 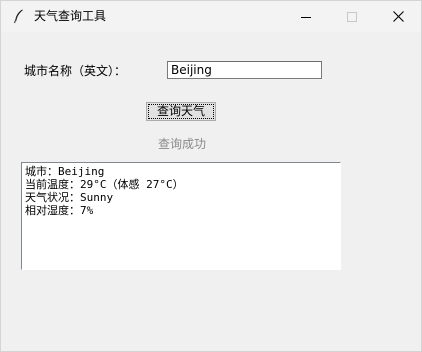 I want to click on minimize-icon, so click(x=306, y=17).